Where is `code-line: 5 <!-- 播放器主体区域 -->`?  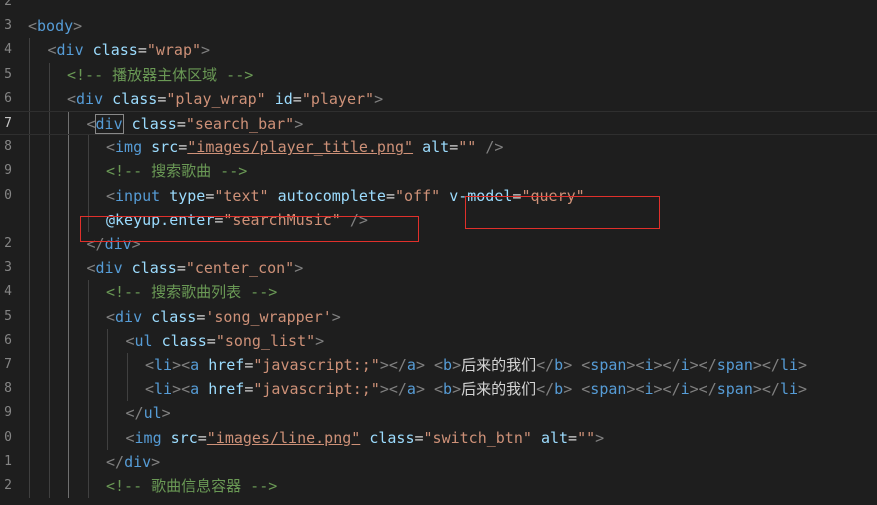 code-line: 5 <!-- 播放器主体区域 --> is located at coordinates (438, 74).